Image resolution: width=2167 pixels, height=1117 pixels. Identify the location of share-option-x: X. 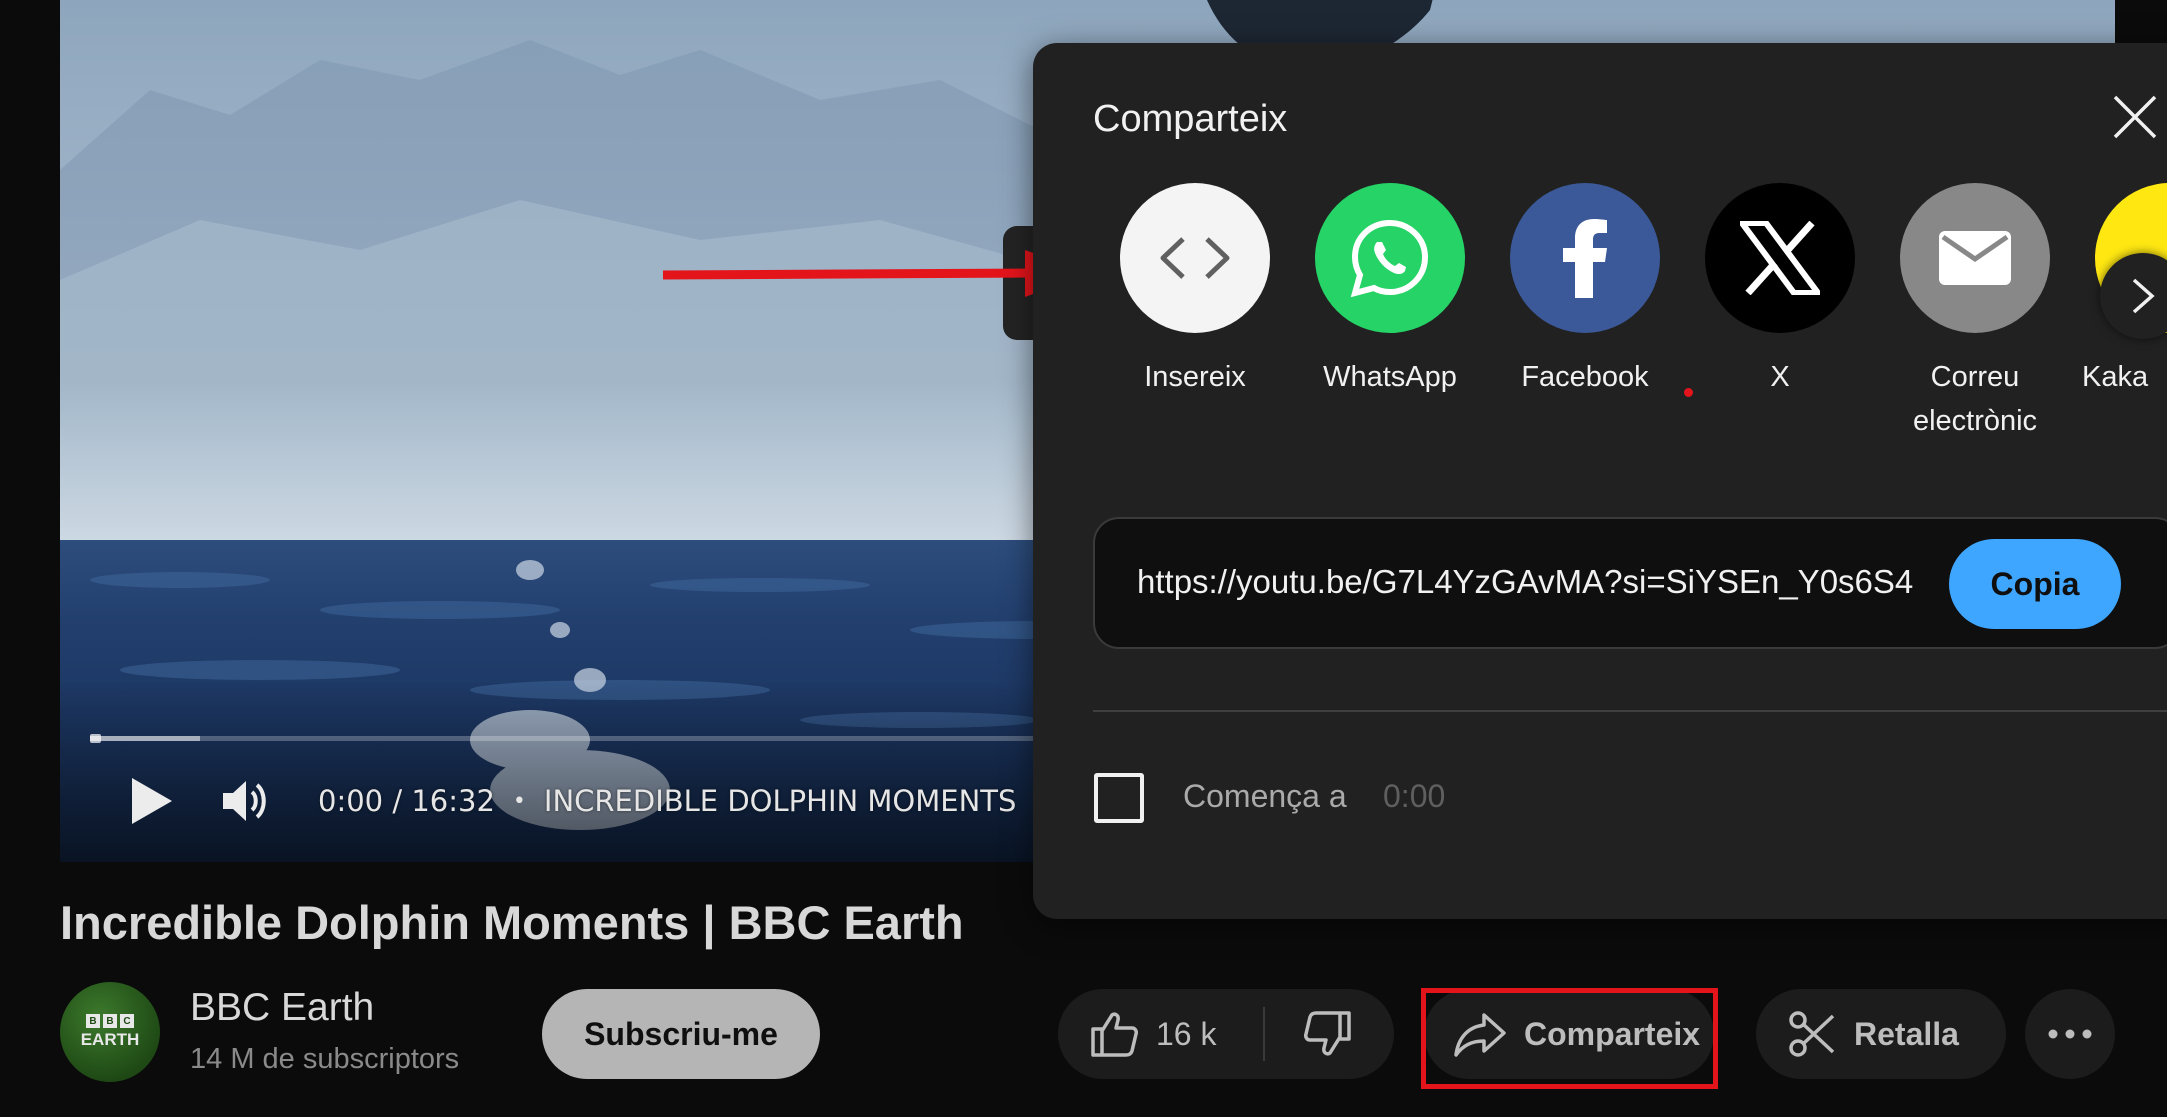
(1780, 291).